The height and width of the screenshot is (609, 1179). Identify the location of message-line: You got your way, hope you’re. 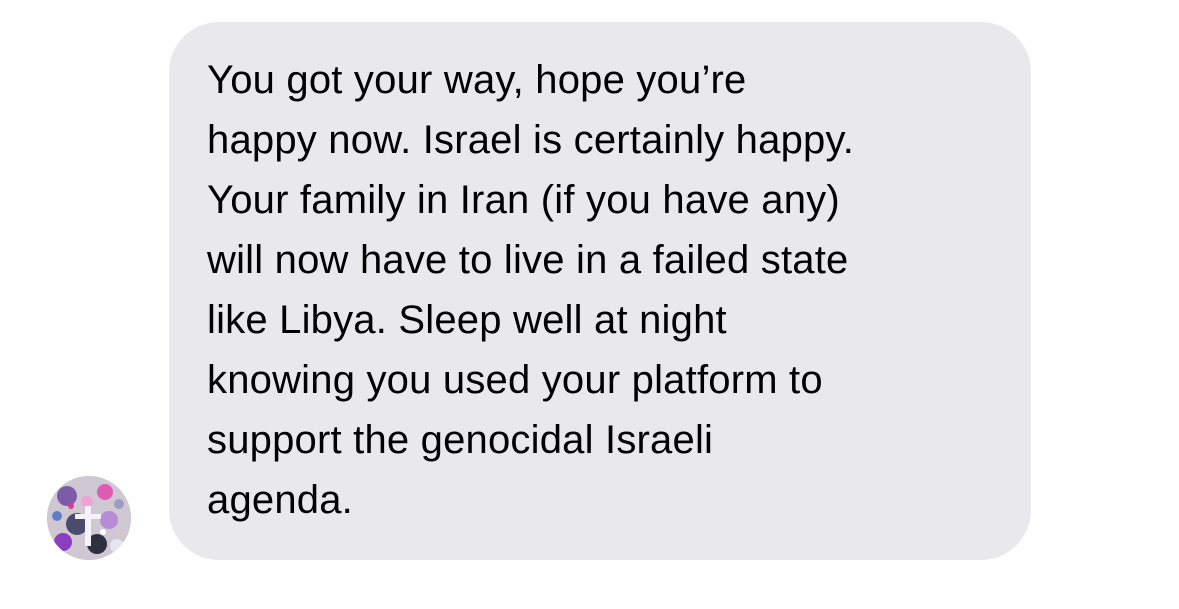
(477, 80).